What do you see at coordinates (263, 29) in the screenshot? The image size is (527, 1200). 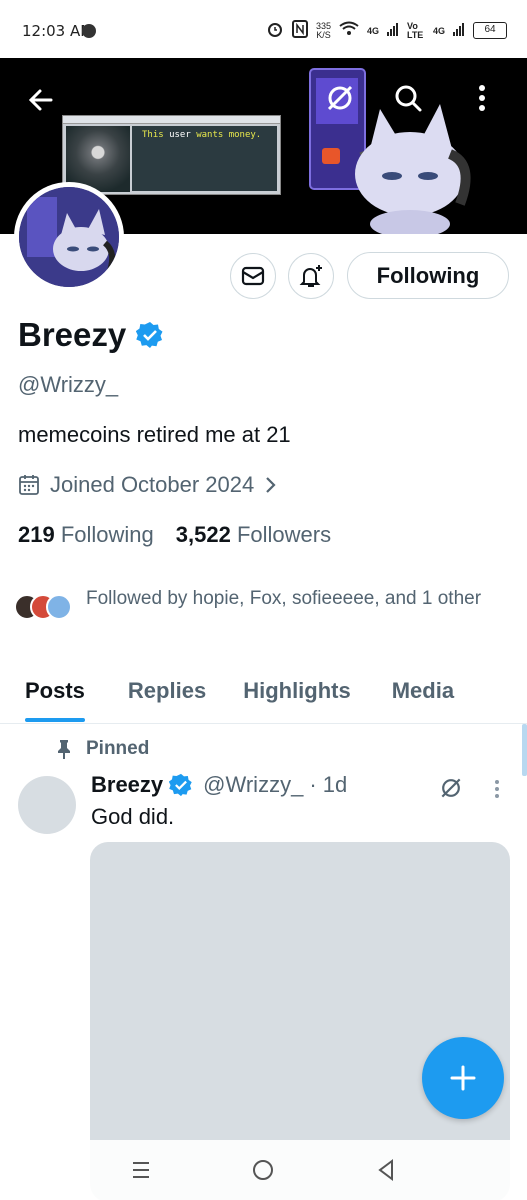 I see `status-bar: 12:03 AM 335 K/S 4G Vo LTE 4G 64` at bounding box center [263, 29].